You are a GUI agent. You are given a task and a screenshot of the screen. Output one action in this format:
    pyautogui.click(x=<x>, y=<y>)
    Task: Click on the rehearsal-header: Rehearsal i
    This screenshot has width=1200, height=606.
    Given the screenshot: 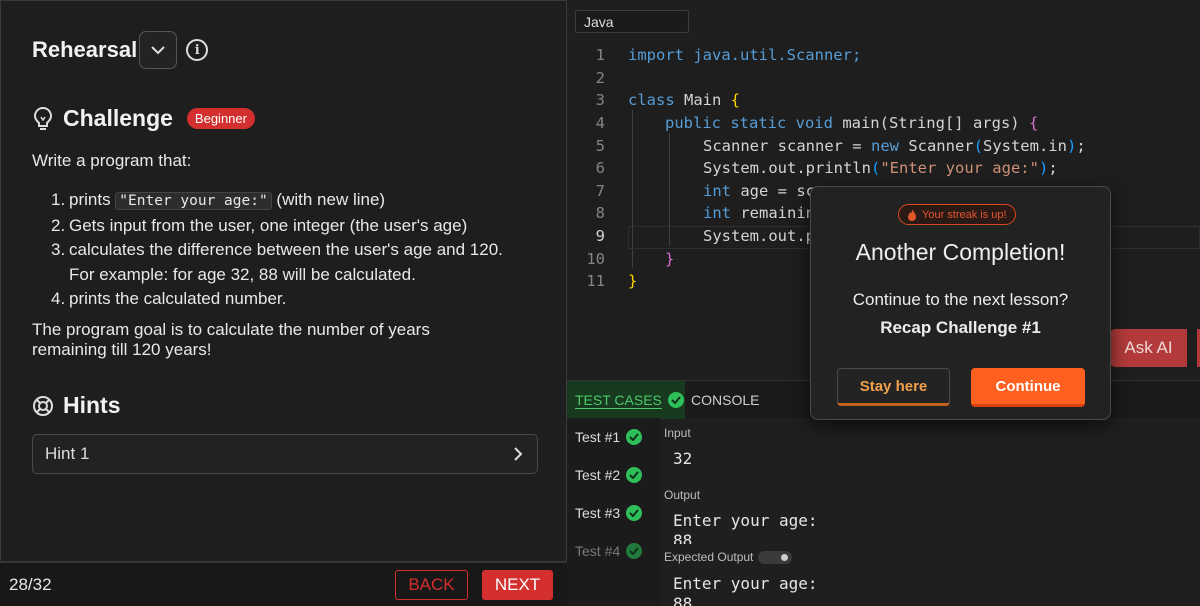 What is the action you would take?
    pyautogui.click(x=120, y=50)
    